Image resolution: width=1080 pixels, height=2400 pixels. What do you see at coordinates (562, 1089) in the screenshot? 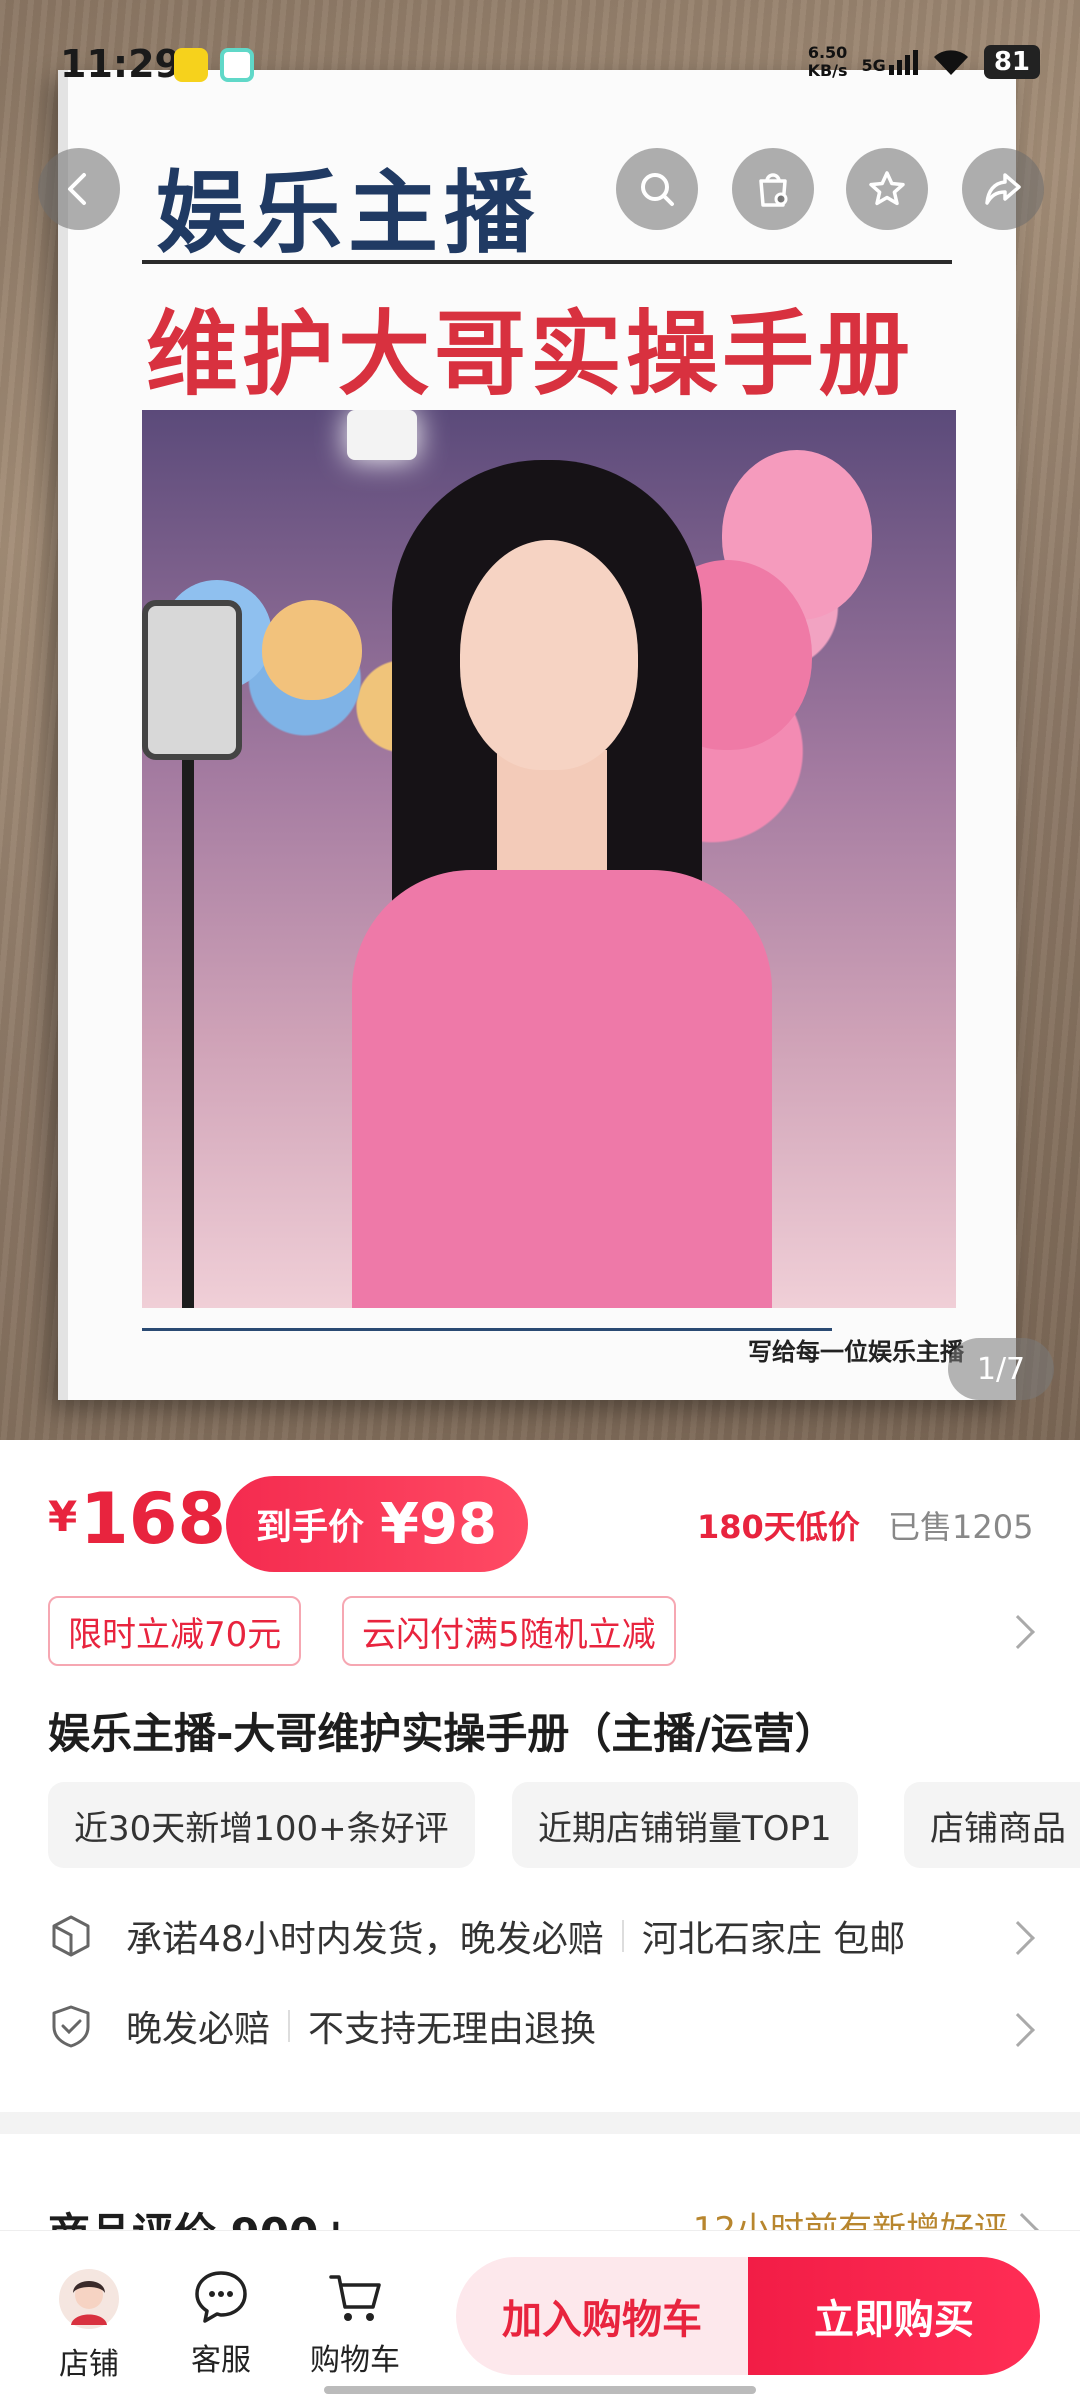
I see `person-dress` at bounding box center [562, 1089].